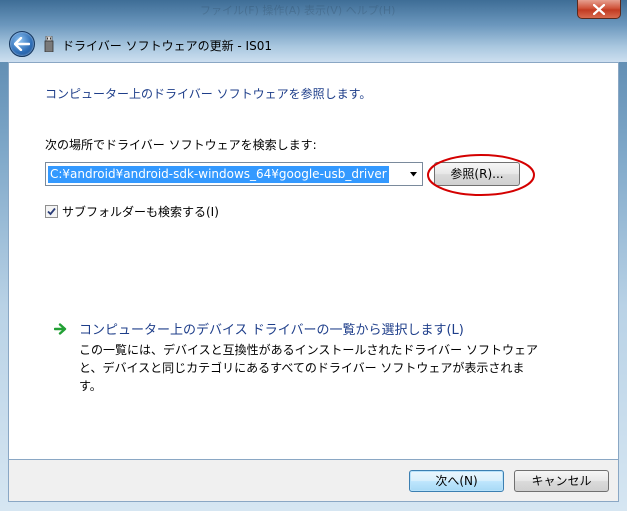 The width and height of the screenshot is (627, 511). I want to click on window-title: ドライバー ソフトウェアの更新 - IS01, so click(167, 46).